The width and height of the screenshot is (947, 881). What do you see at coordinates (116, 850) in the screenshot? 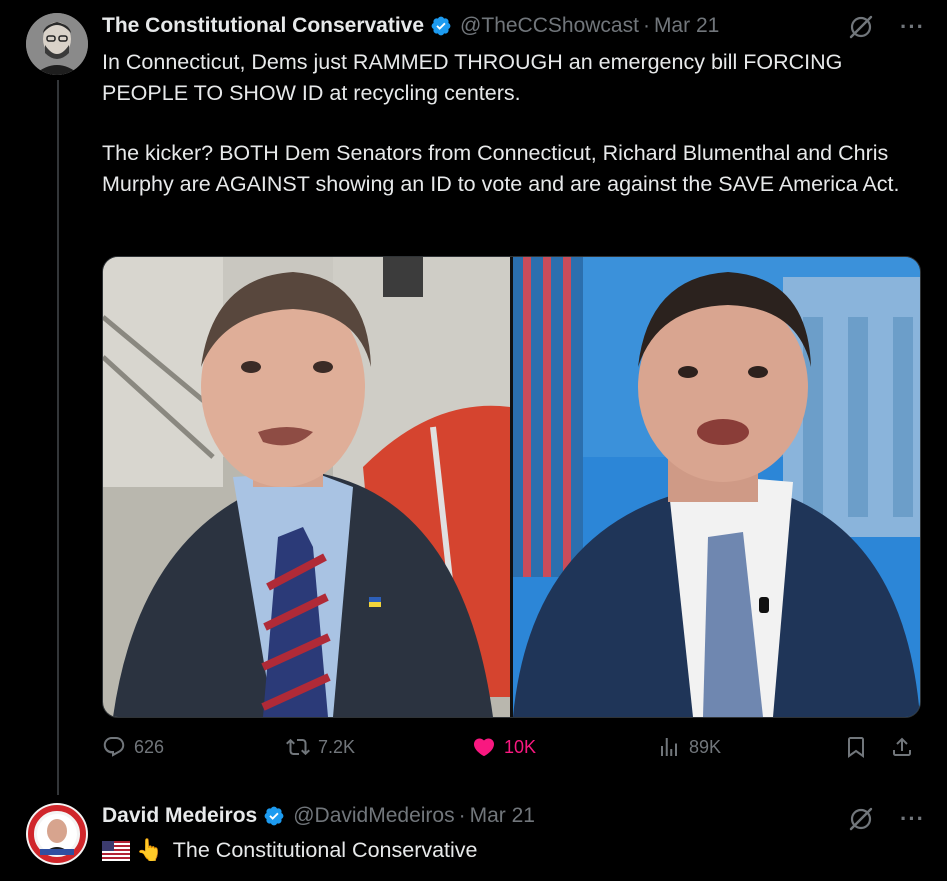
I see `us-flag-icon` at bounding box center [116, 850].